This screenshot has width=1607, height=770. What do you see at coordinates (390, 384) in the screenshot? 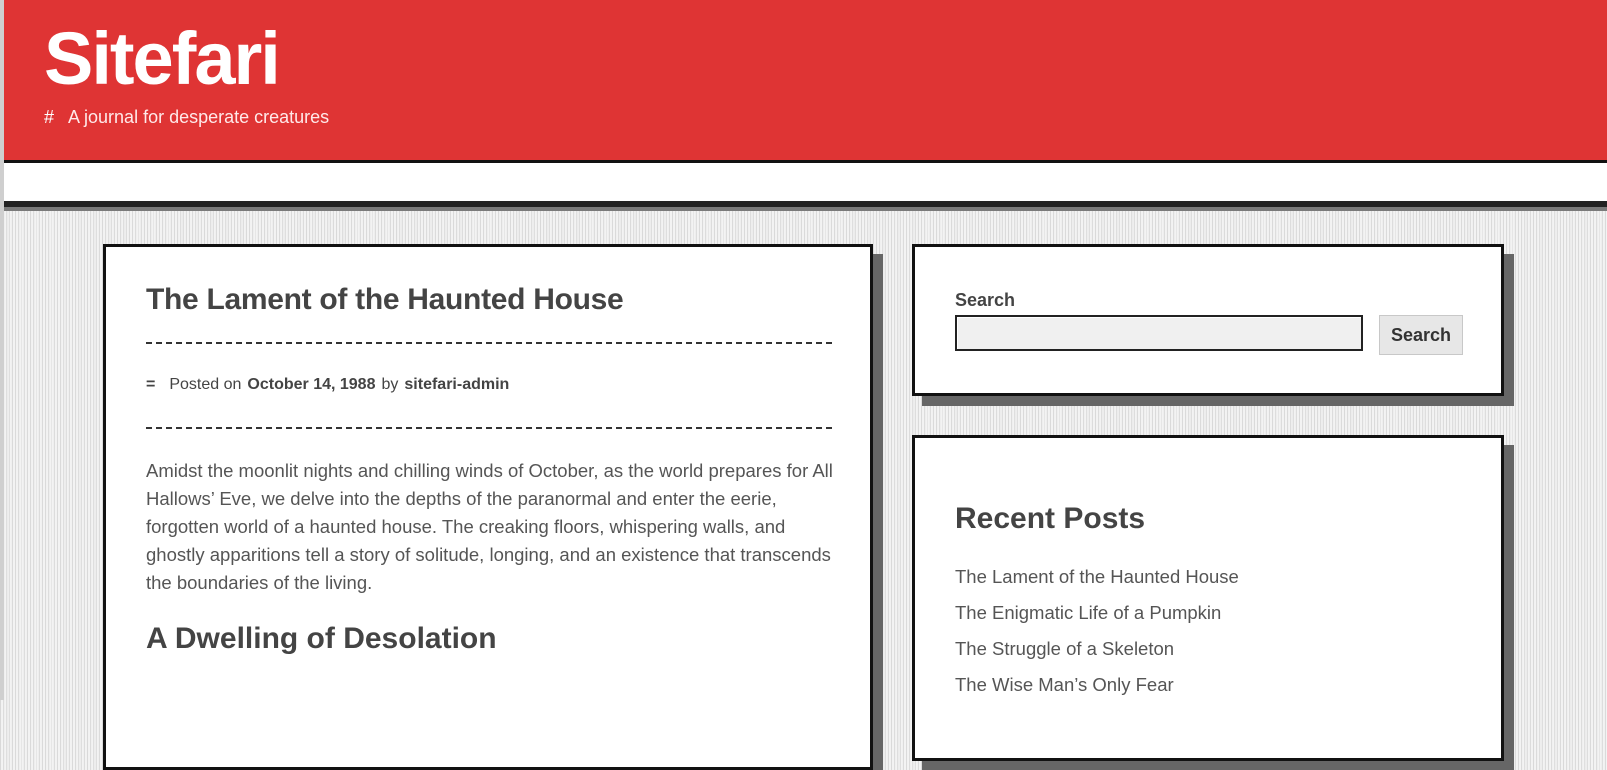
I see `by-label: by` at bounding box center [390, 384].